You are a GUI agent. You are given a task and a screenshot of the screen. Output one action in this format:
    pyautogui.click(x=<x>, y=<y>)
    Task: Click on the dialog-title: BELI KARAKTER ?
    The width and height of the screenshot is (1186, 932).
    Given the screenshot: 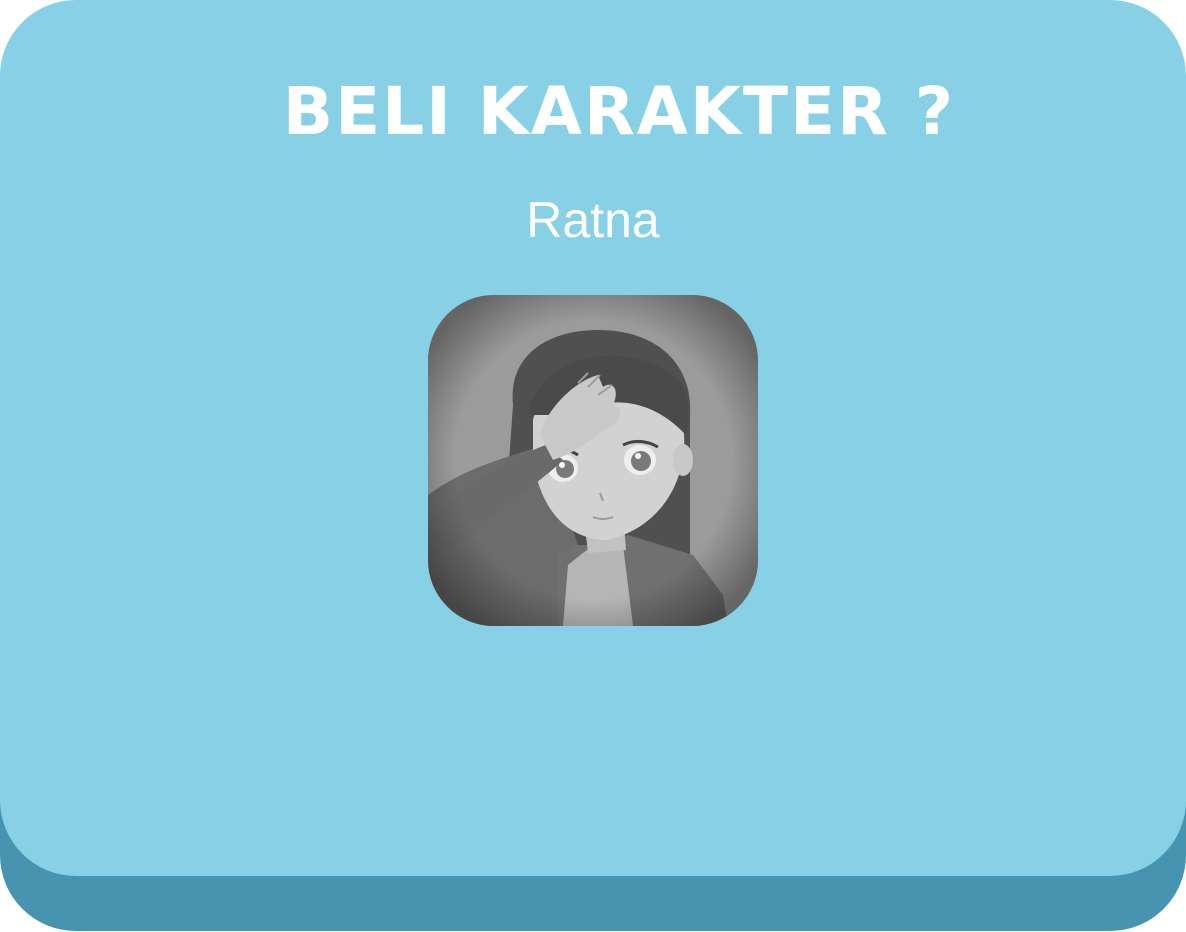 What is the action you would take?
    pyautogui.click(x=619, y=111)
    